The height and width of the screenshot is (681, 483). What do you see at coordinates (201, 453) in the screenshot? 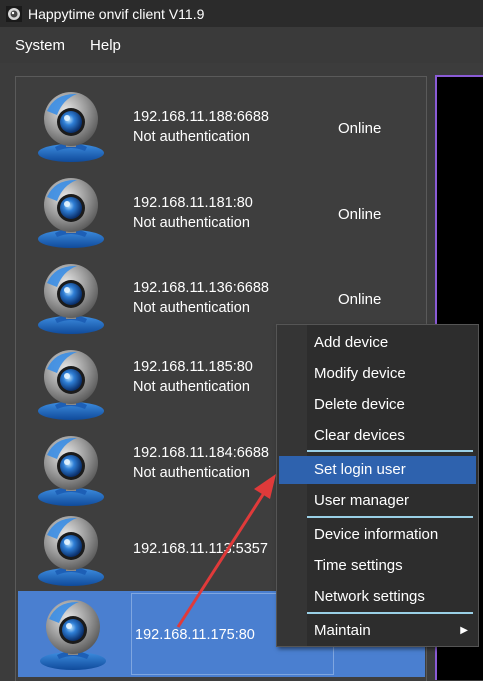
I see `device-address: 192.168.11.184:6688` at bounding box center [201, 453].